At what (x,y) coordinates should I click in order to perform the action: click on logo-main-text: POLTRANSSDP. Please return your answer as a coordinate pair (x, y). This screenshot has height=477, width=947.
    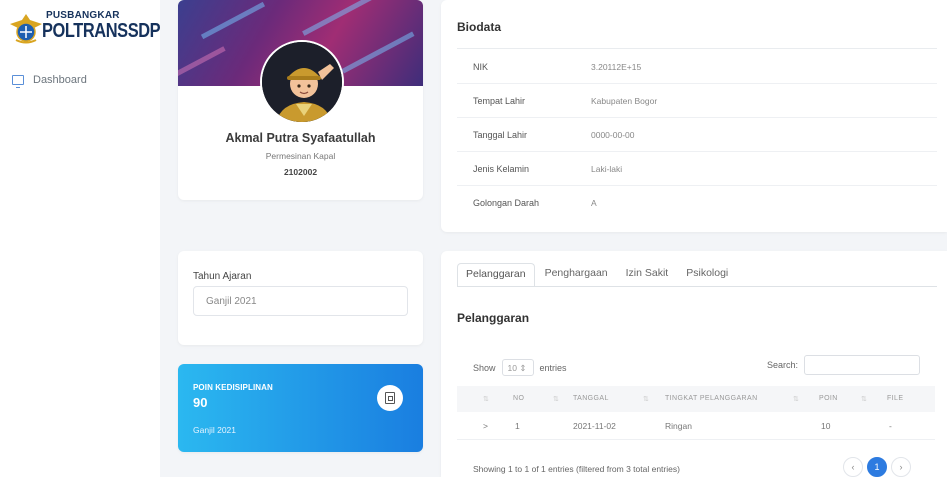
    Looking at the image, I should click on (101, 31).